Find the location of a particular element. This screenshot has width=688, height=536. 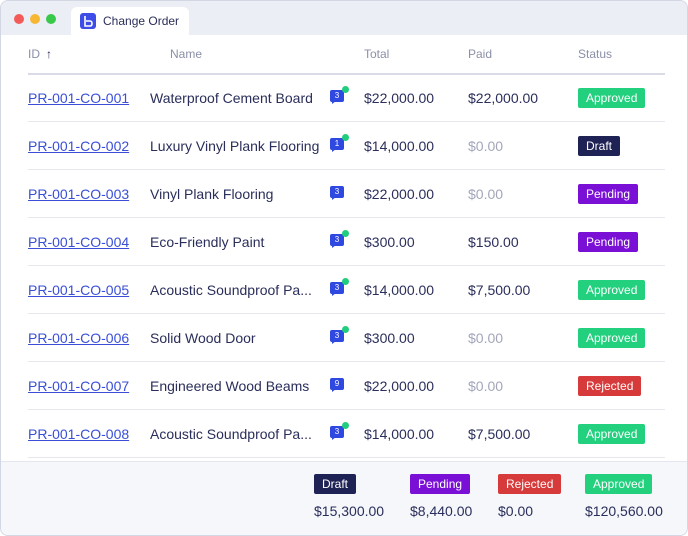

row-paid: $150.00 is located at coordinates (493, 241).